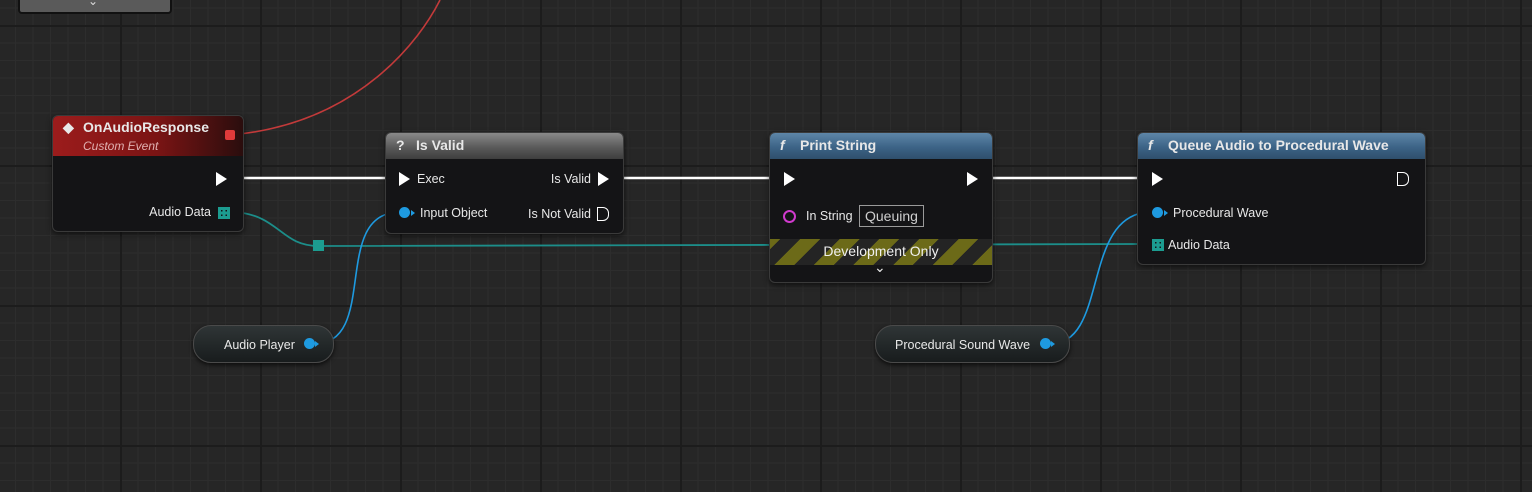 The width and height of the screenshot is (1532, 492). I want to click on in-string-input: Queuing, so click(891, 216).